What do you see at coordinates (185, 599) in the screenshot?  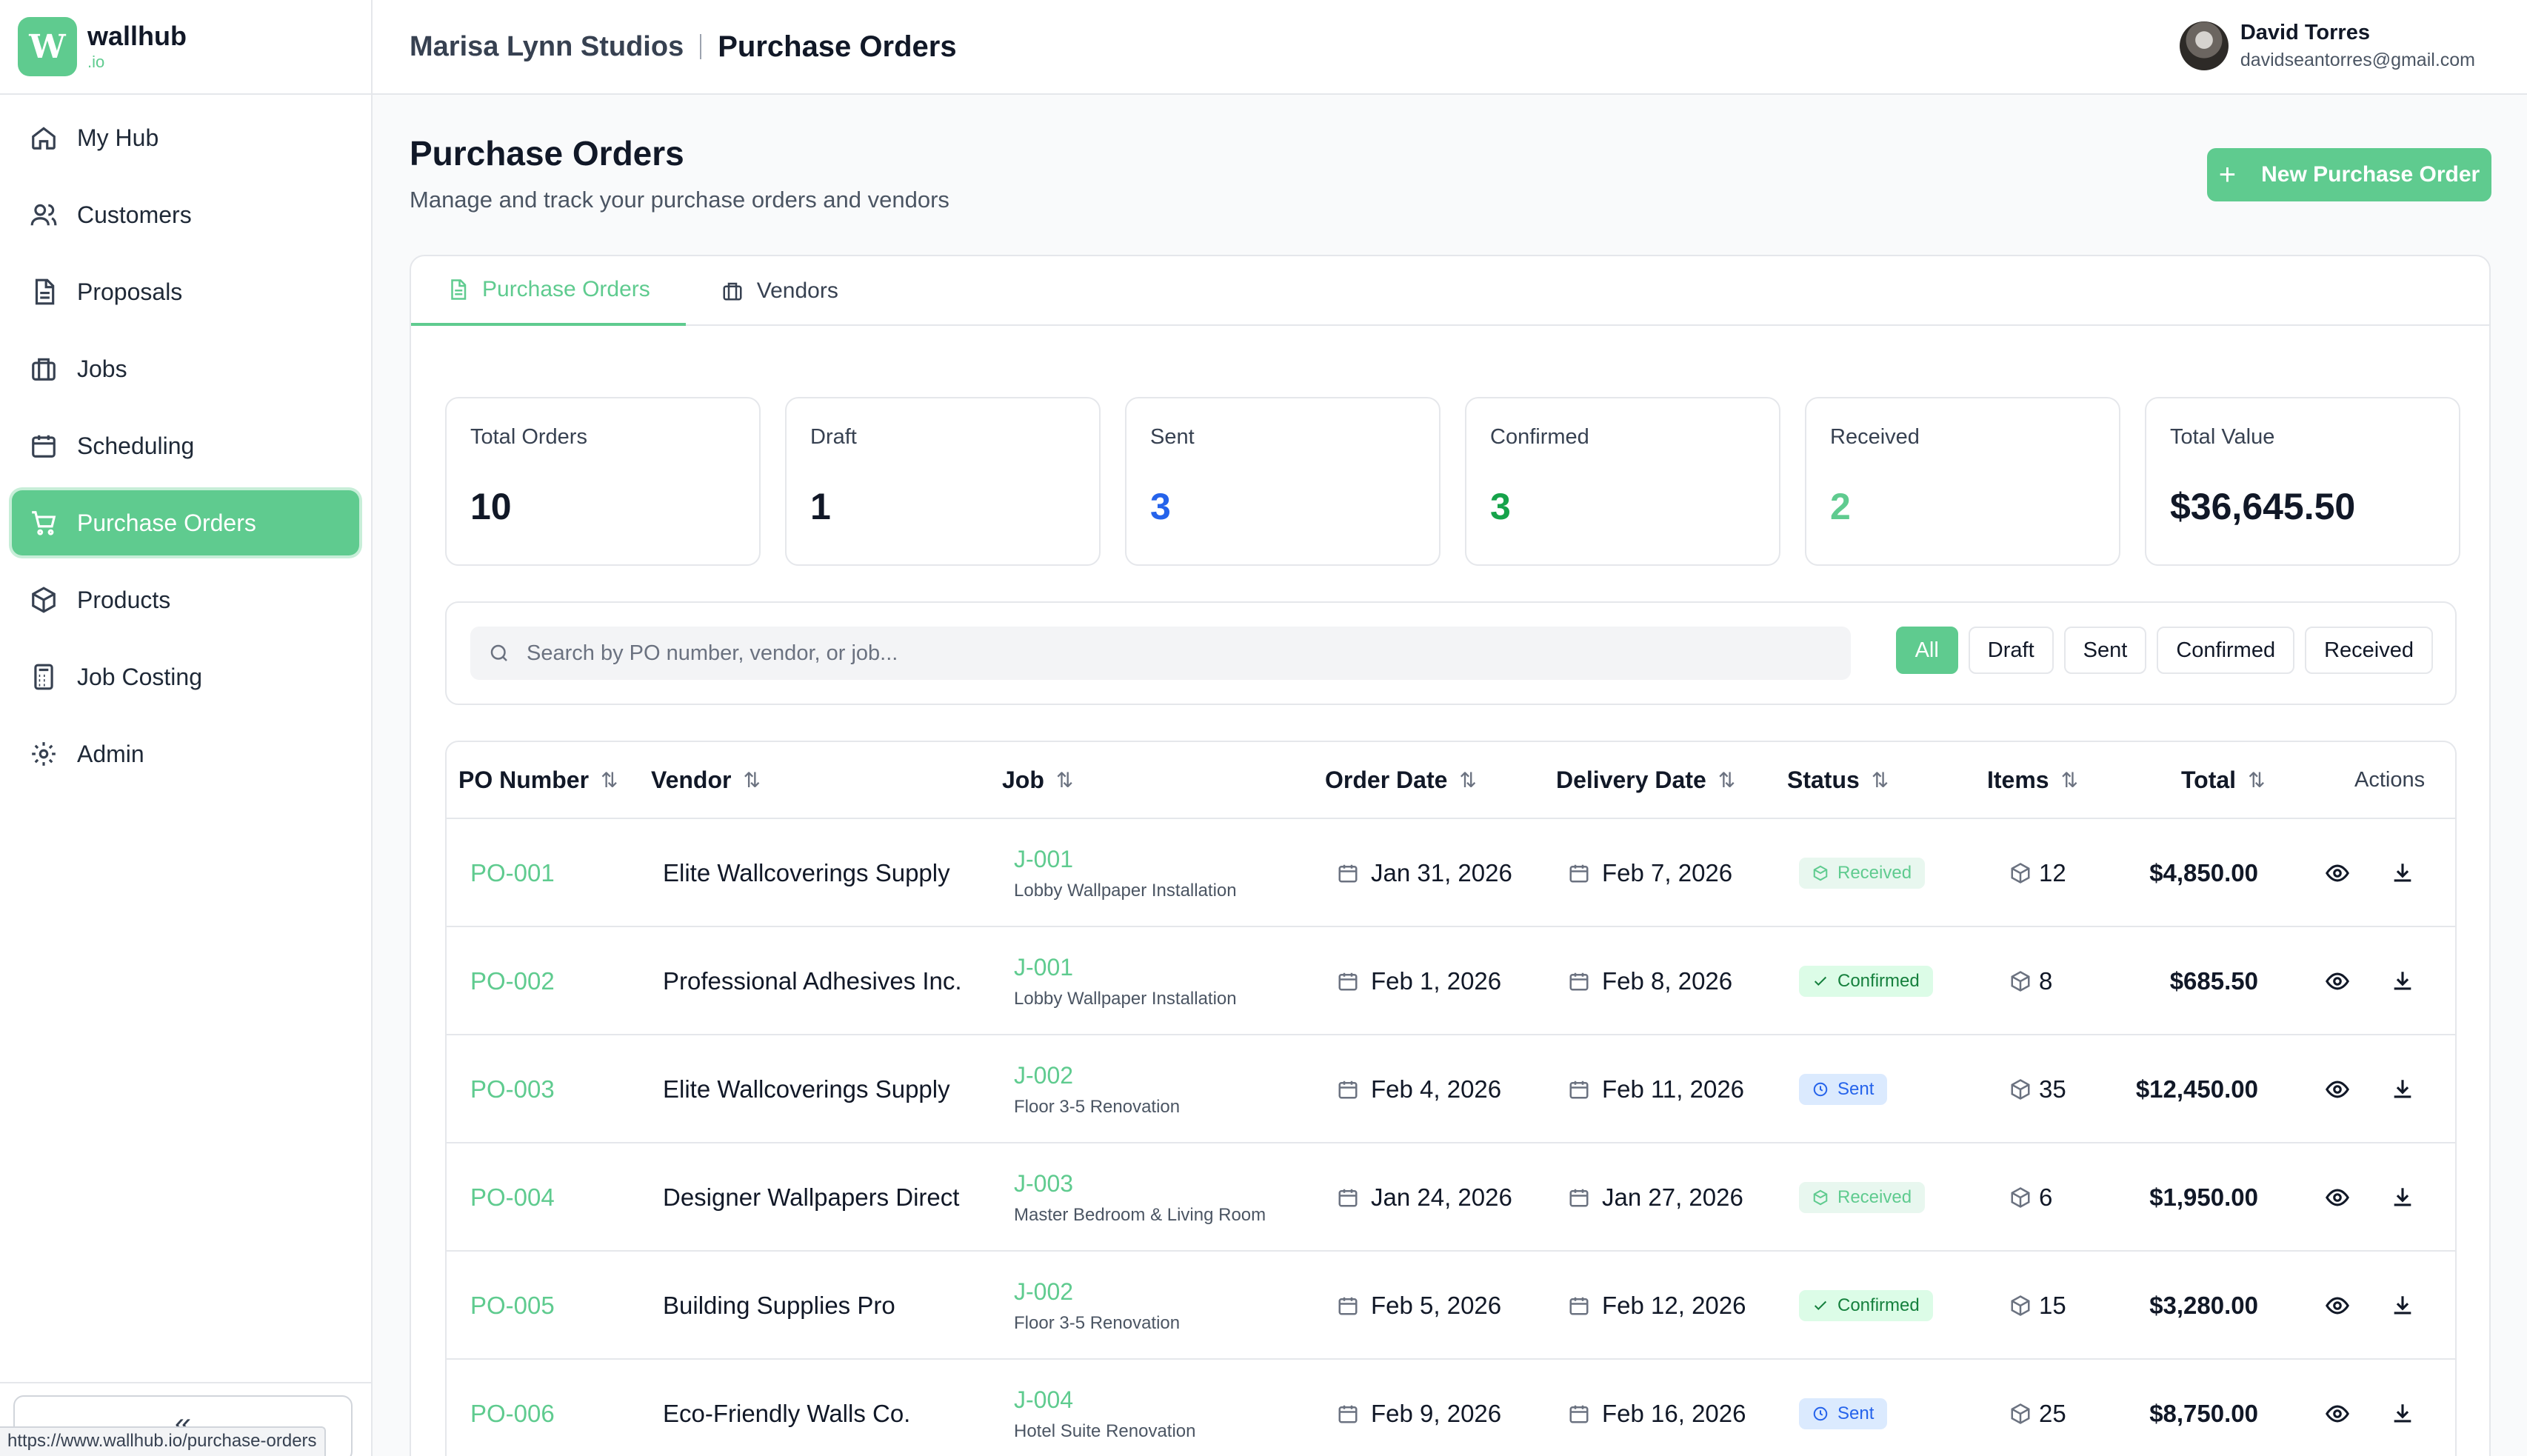 I see `sidebar-item-products: Products` at bounding box center [185, 599].